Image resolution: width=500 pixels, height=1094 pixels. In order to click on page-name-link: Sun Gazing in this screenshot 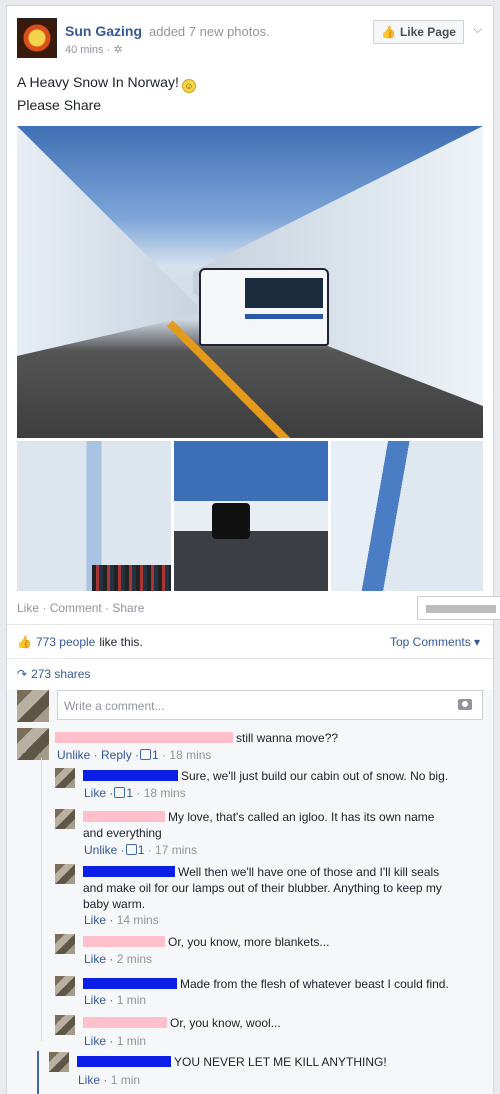, I will do `click(103, 31)`.